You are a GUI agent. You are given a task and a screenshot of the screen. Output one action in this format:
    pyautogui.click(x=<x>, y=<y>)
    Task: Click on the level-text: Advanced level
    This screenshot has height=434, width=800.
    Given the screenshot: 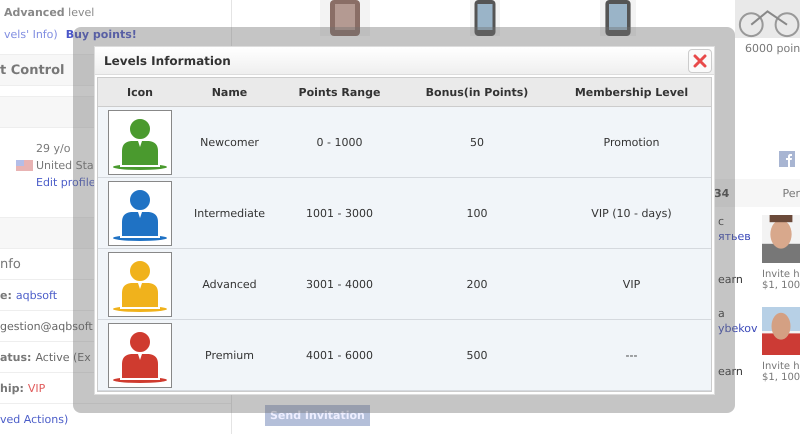 What is the action you would take?
    pyautogui.click(x=49, y=12)
    